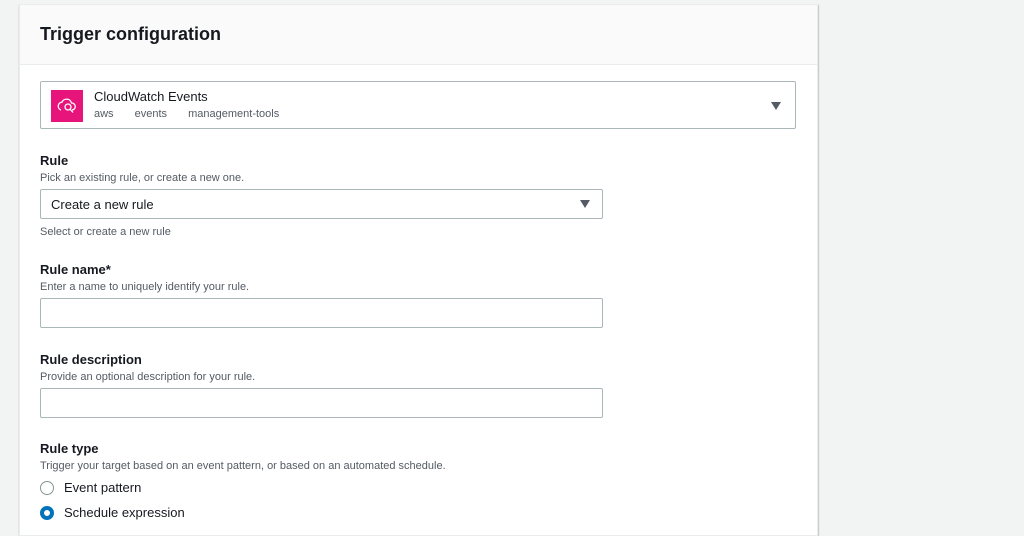 This screenshot has height=536, width=1024. I want to click on cloudwatch-events-icon-graphic, so click(66, 105).